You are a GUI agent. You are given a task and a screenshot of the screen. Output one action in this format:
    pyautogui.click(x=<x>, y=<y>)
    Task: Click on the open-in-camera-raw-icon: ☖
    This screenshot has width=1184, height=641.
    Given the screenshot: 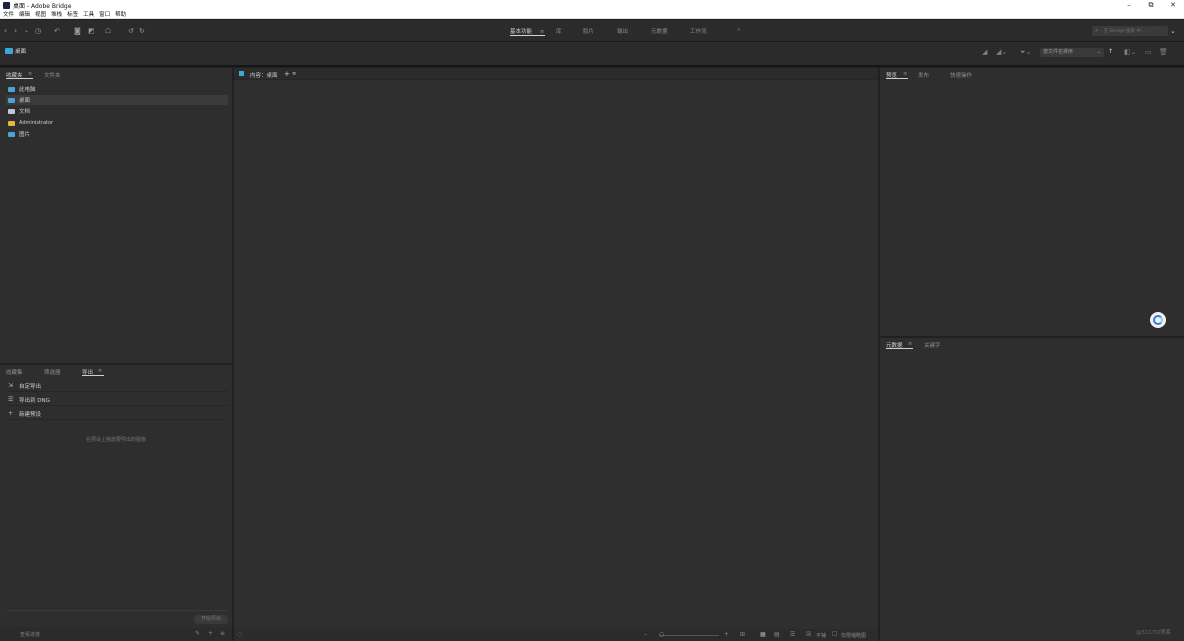 What is the action you would take?
    pyautogui.click(x=108, y=31)
    